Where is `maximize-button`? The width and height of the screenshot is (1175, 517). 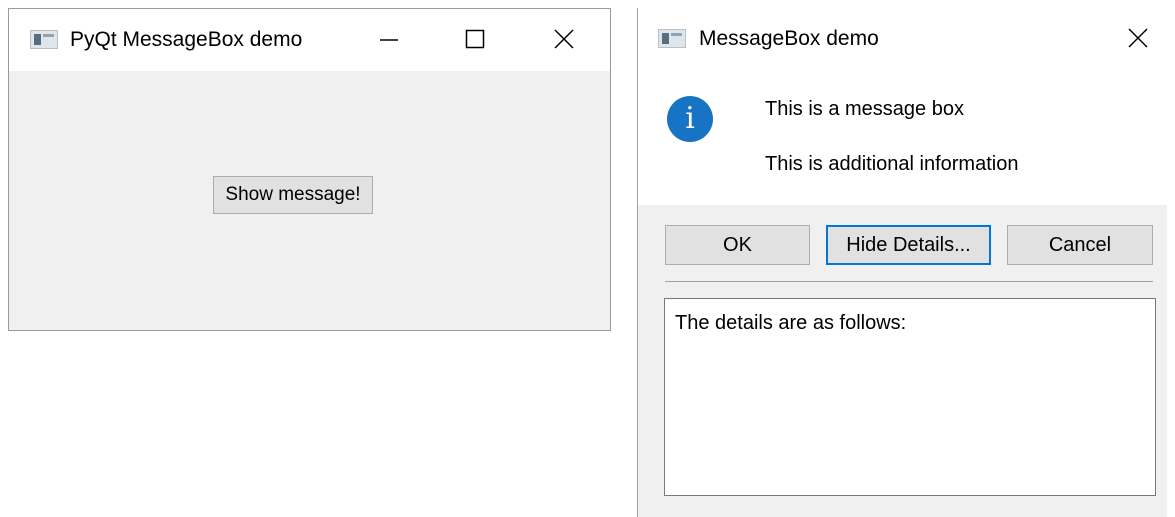
maximize-button is located at coordinates (475, 39).